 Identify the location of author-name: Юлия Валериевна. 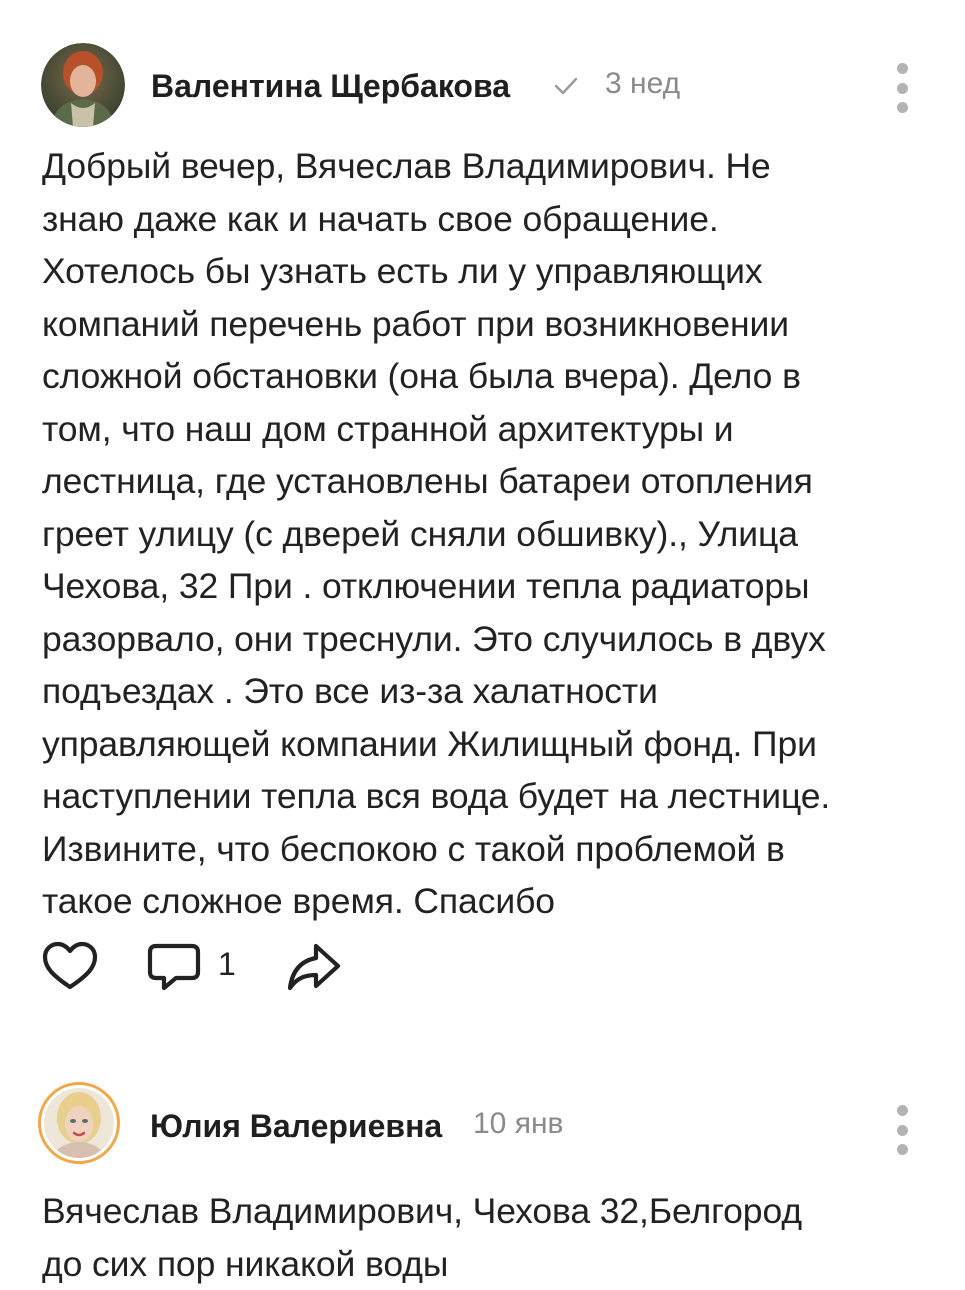
(296, 1126).